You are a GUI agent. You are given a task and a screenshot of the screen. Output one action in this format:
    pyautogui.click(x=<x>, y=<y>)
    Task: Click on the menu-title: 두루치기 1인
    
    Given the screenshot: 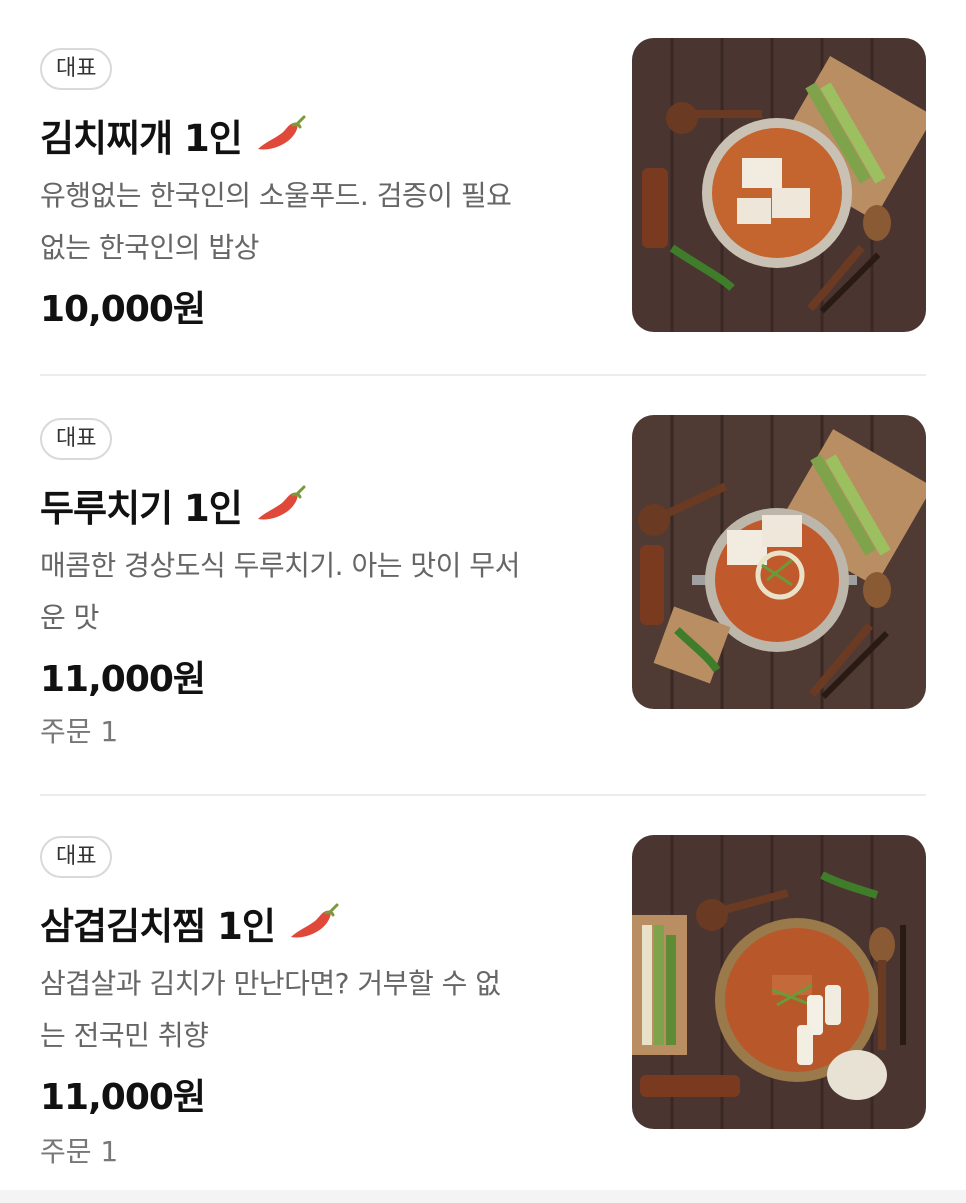 What is the action you would take?
    pyautogui.click(x=173, y=505)
    